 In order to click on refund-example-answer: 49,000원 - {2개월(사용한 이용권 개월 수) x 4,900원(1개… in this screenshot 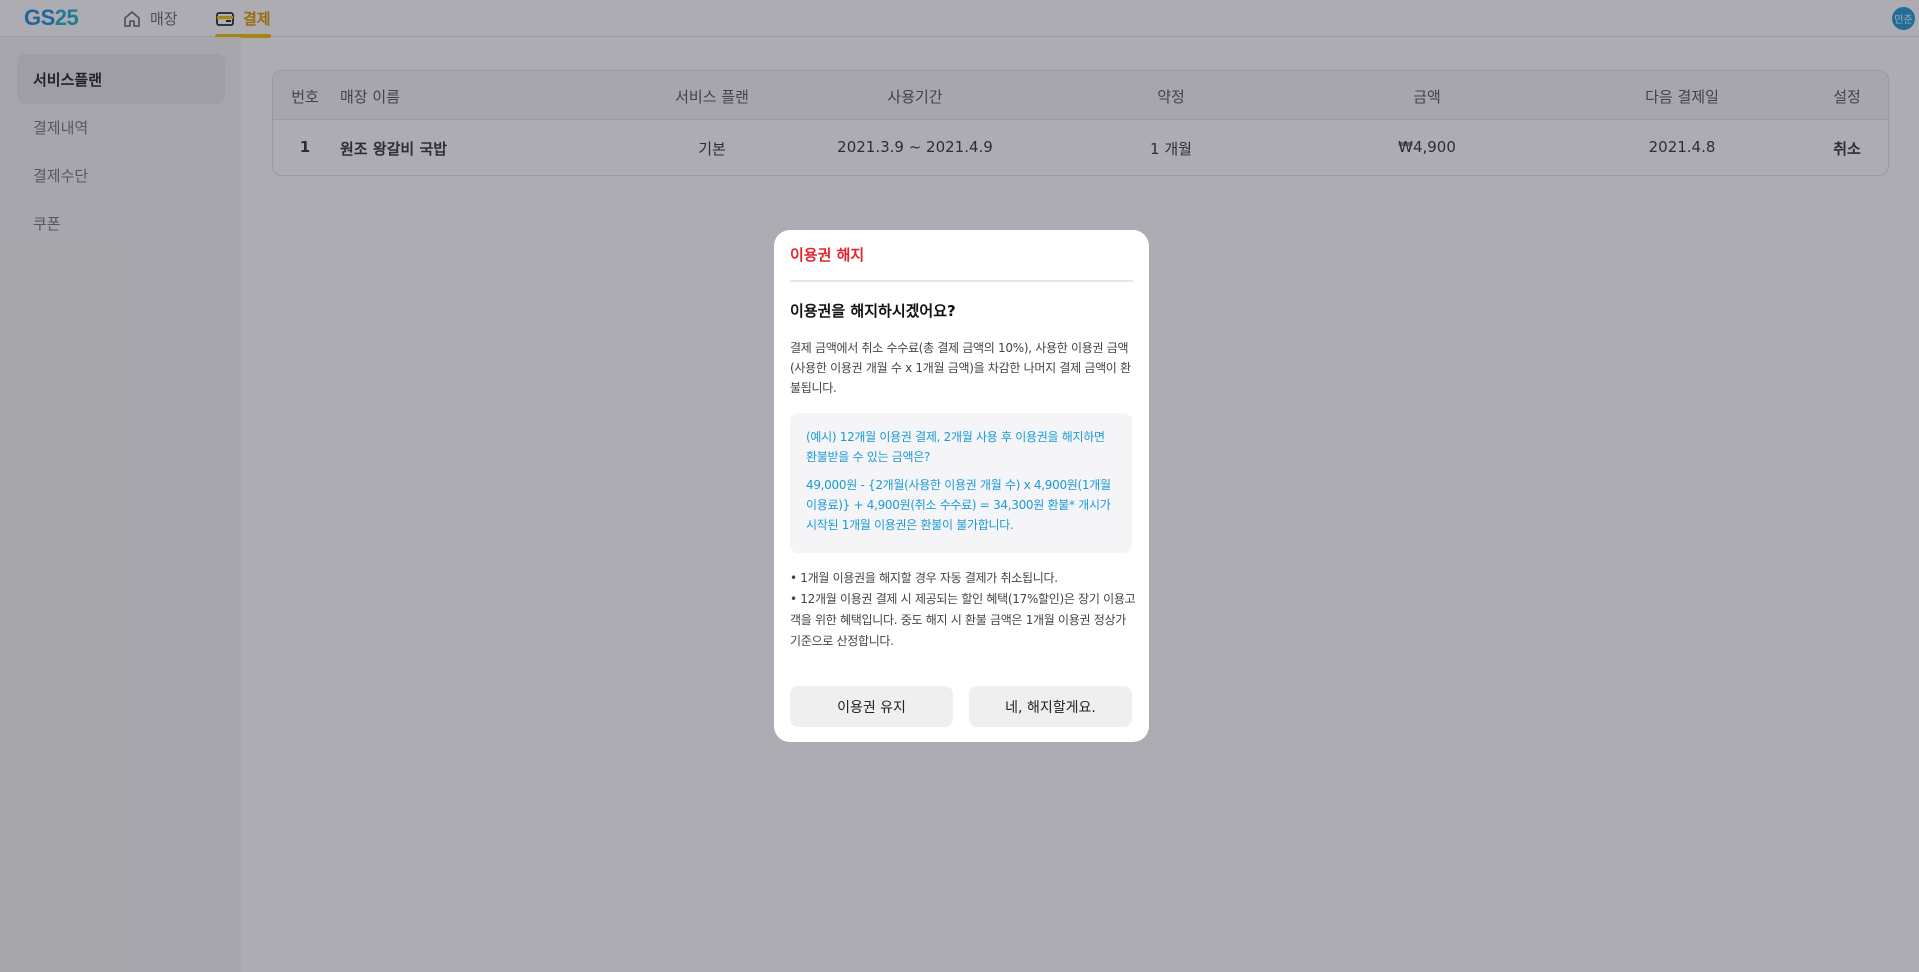, I will do `click(958, 505)`.